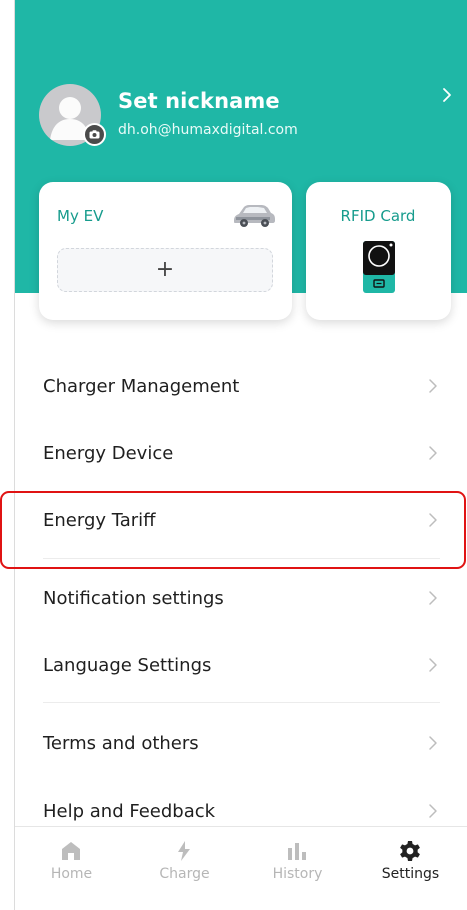  Describe the element at coordinates (241, 522) in the screenshot. I see `menu-item-energy-tariff: Energy Tariff` at that location.